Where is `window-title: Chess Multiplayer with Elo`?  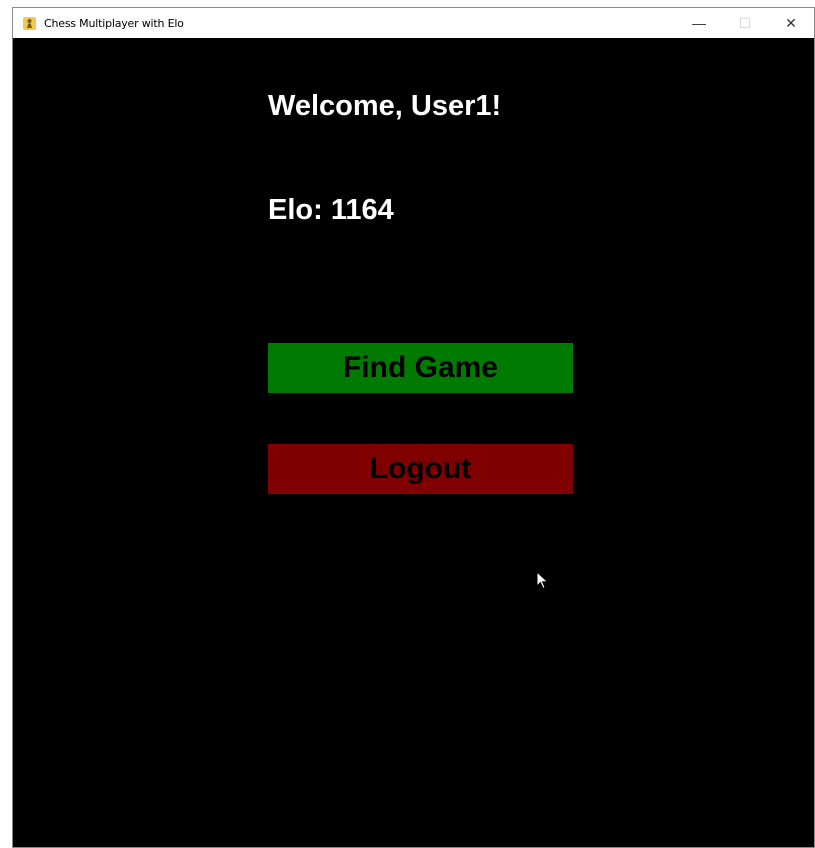
window-title: Chess Multiplayer with Elo is located at coordinates (114, 23).